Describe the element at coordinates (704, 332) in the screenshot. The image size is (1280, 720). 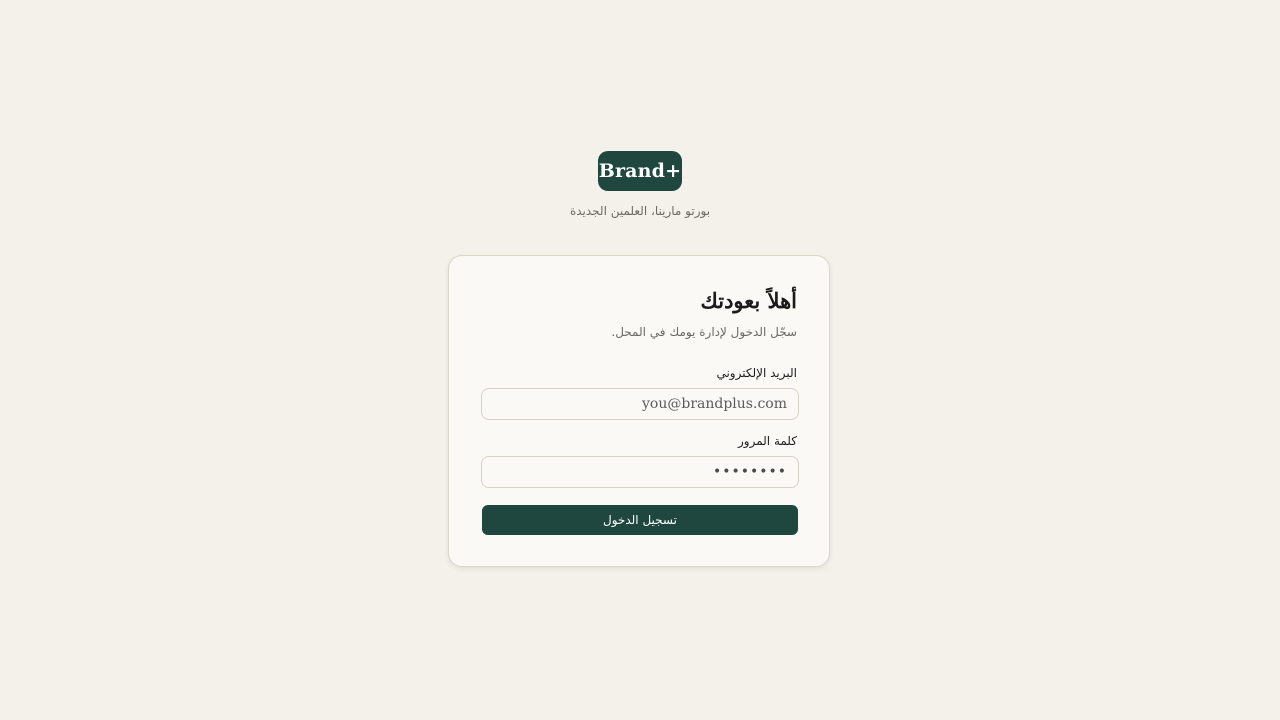
I see `login-subtitle: سجّل الدخول لإدارة يومك في المحل.` at that location.